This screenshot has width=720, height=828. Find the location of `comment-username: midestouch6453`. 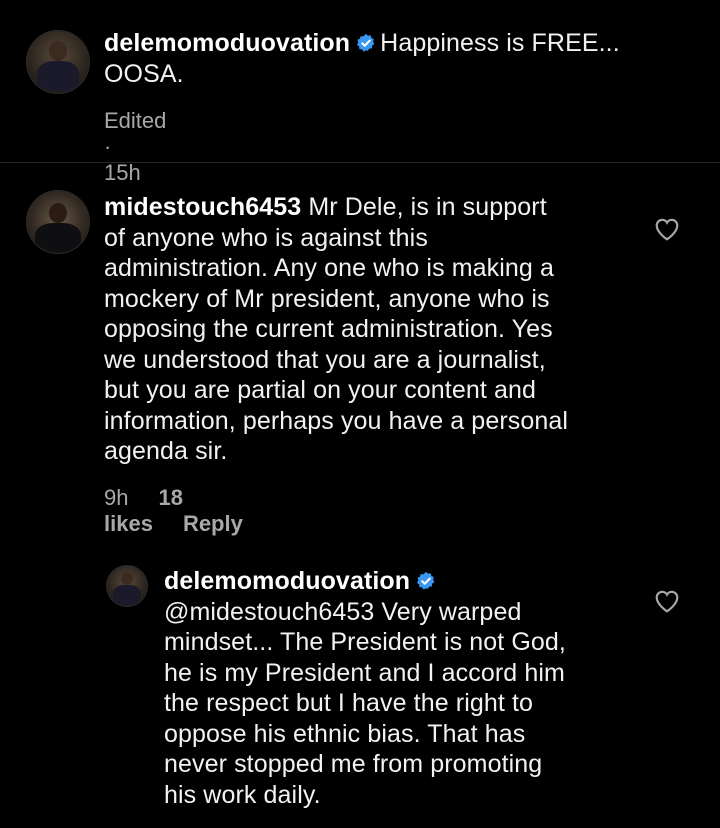

comment-username: midestouch6453 is located at coordinates (202, 207).